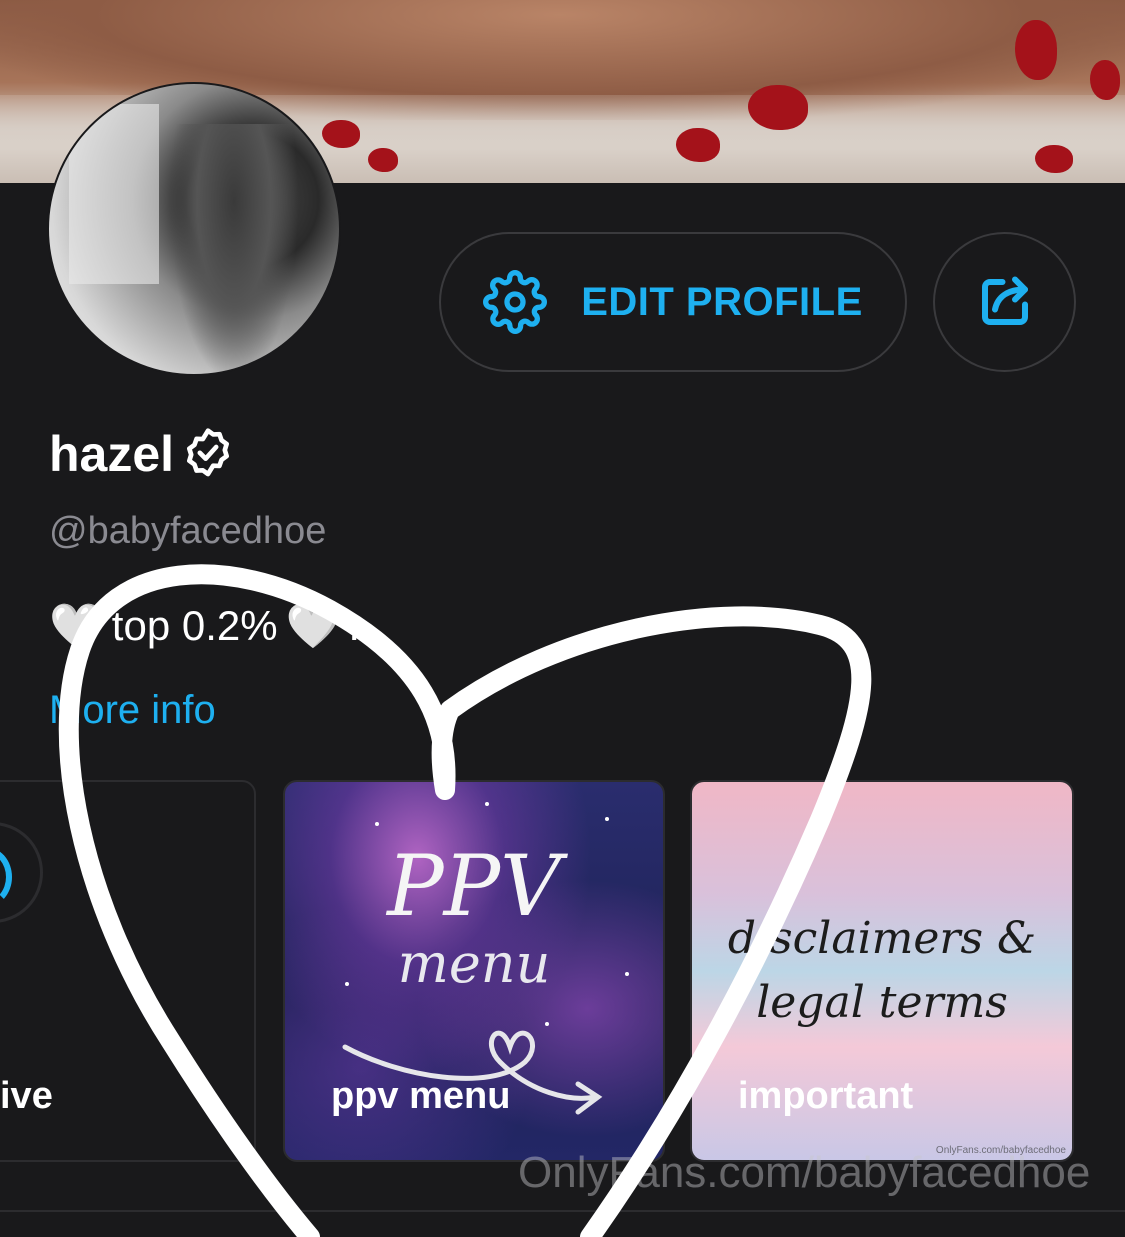 The width and height of the screenshot is (1125, 1237). I want to click on share-icon, so click(1004, 300).